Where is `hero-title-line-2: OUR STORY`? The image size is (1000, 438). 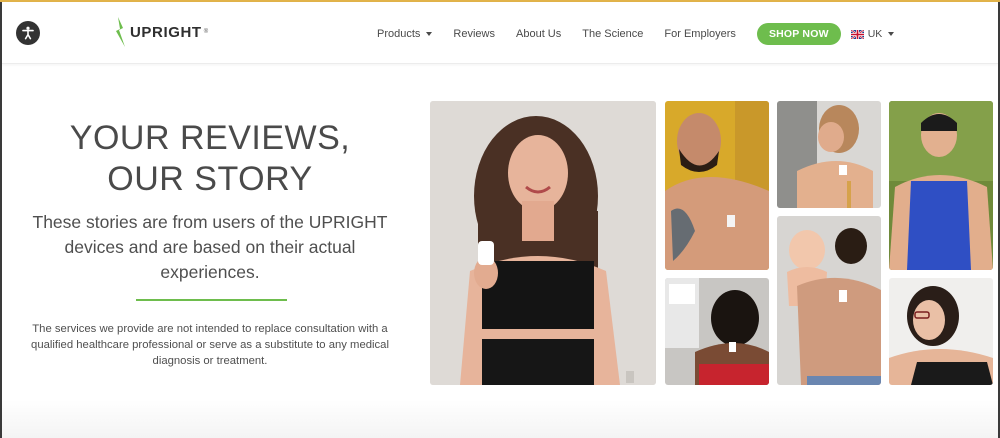 hero-title-line-2: OUR STORY is located at coordinates (210, 179).